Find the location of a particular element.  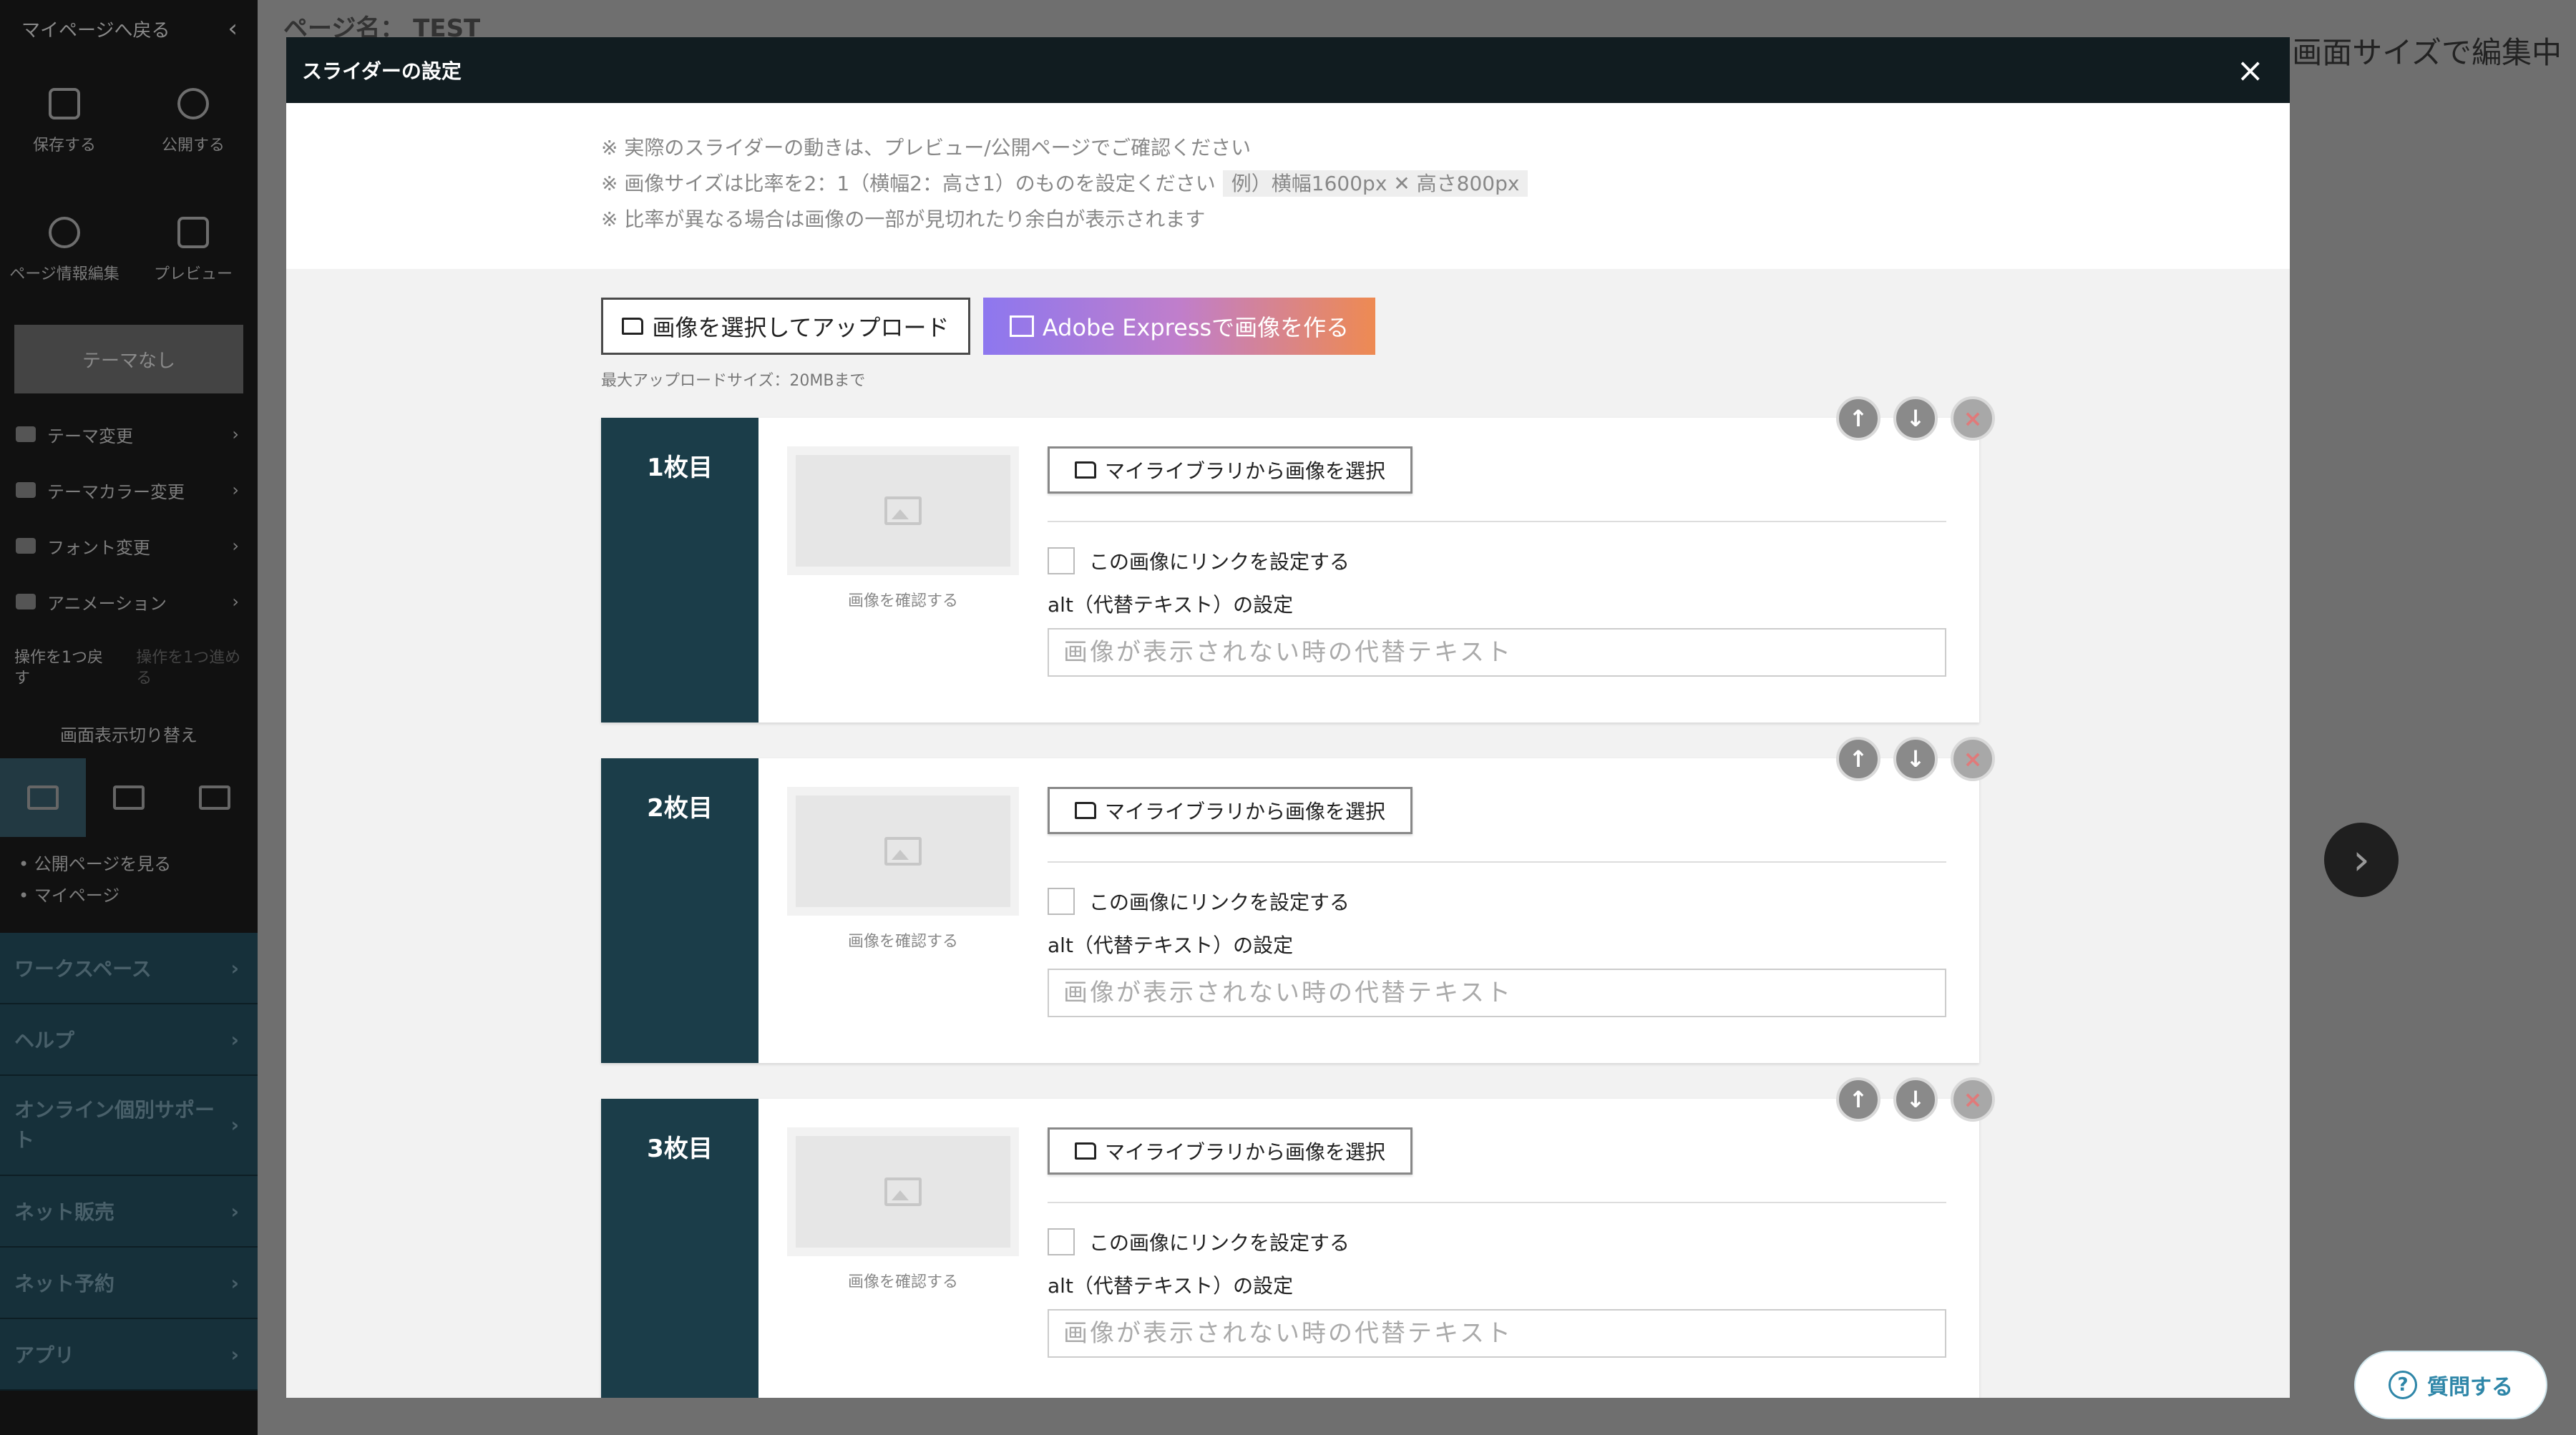

sidebar-section-net-sales: ネット販売 › is located at coordinates (129, 1212).